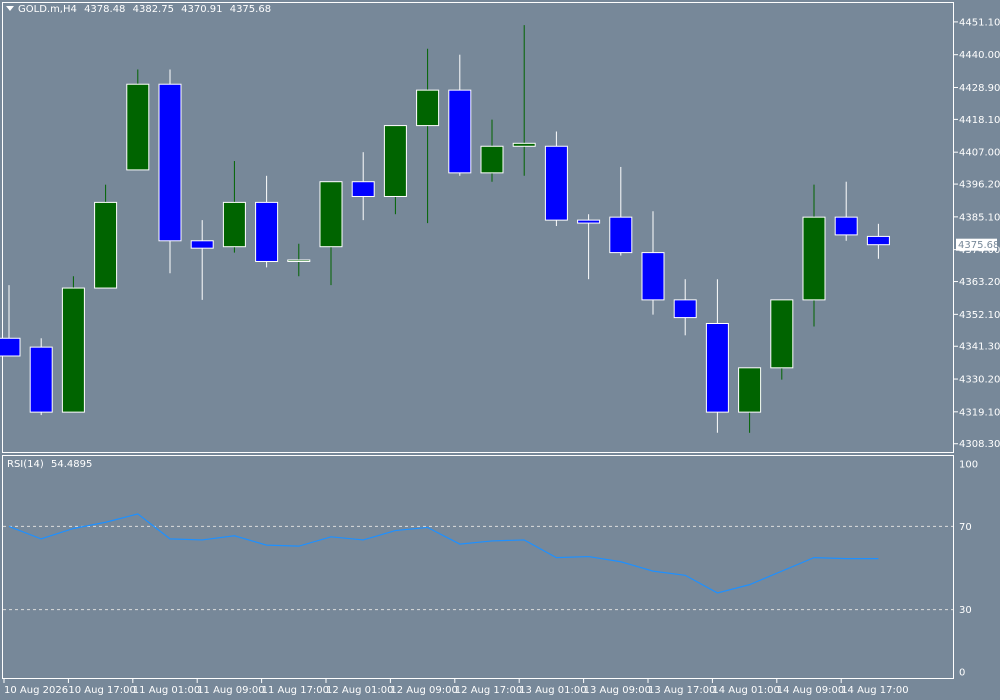  What do you see at coordinates (681, 690) in the screenshot?
I see `time-label: 13 Aug 17:00` at bounding box center [681, 690].